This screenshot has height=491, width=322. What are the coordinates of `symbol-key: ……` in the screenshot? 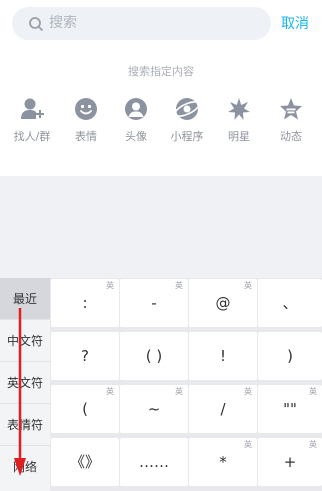 It's located at (154, 462).